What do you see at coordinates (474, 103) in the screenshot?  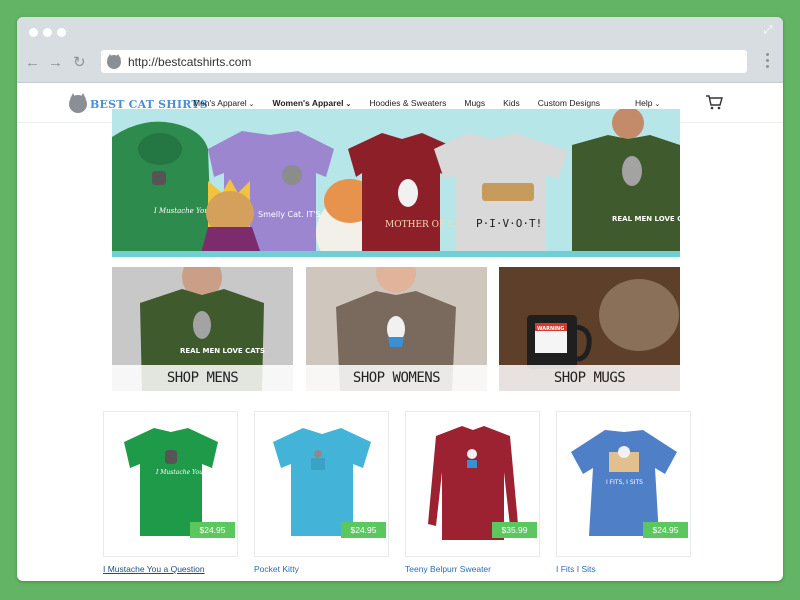 I see `menu-item-mugs: Mugs` at bounding box center [474, 103].